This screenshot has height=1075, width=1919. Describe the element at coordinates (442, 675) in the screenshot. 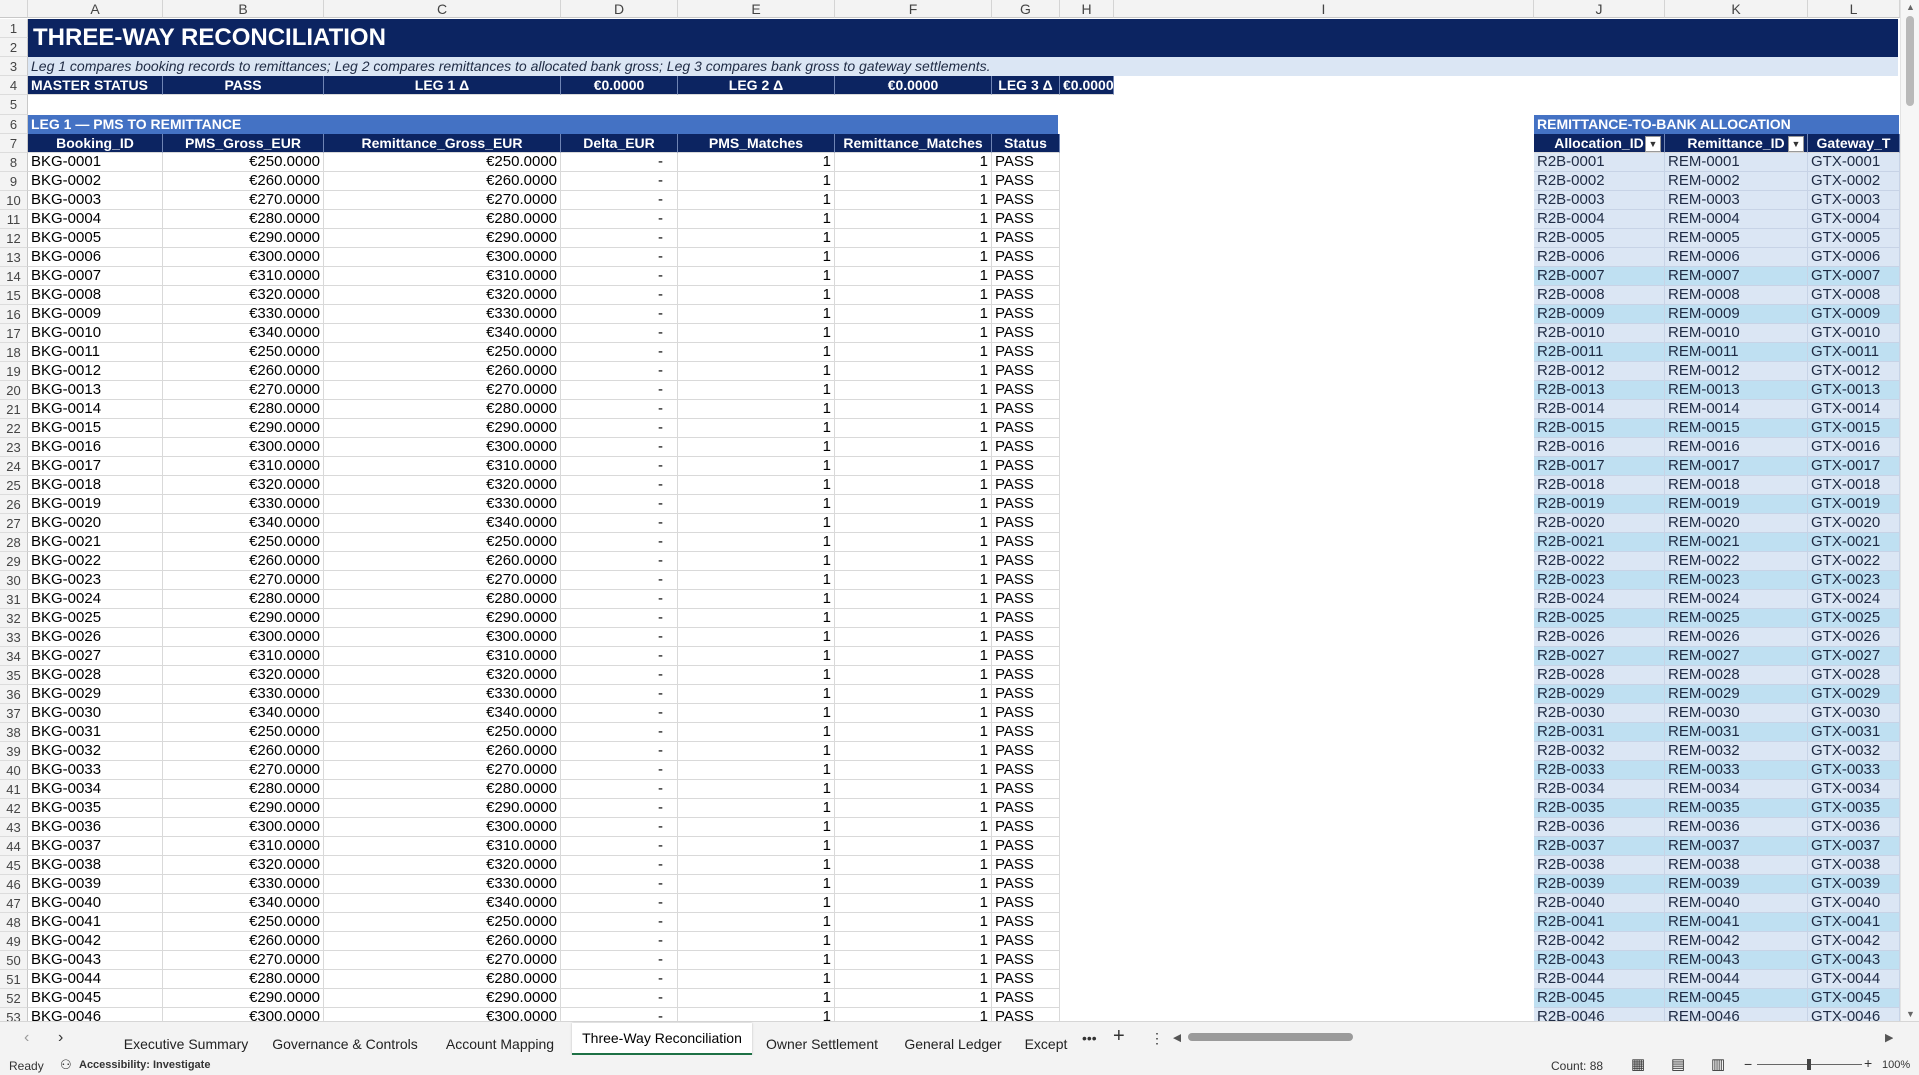

I see `leg1-cell-remittance-gross-eur: €320.0000` at that location.